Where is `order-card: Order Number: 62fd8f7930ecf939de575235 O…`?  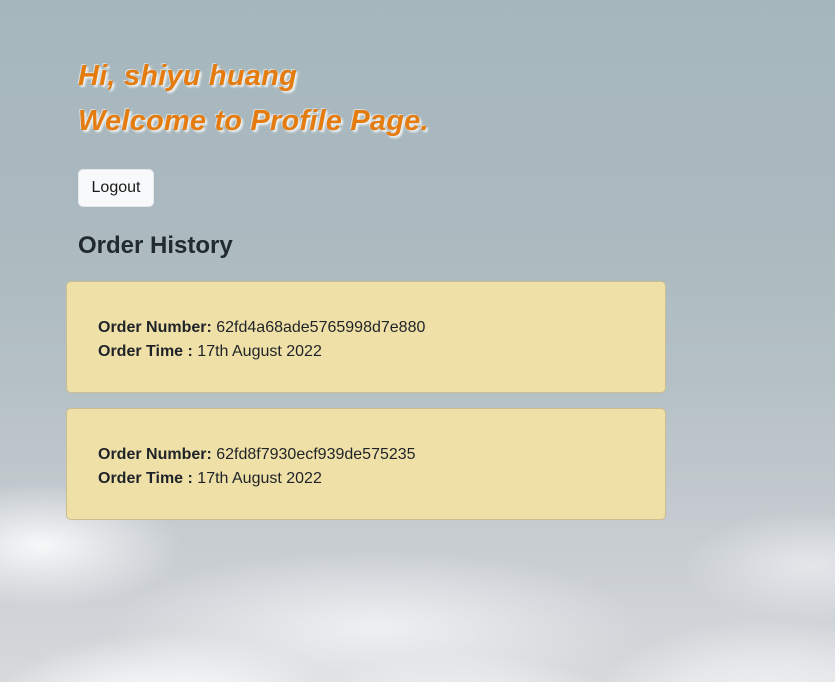
order-card: Order Number: 62fd8f7930ecf939de575235 O… is located at coordinates (366, 464).